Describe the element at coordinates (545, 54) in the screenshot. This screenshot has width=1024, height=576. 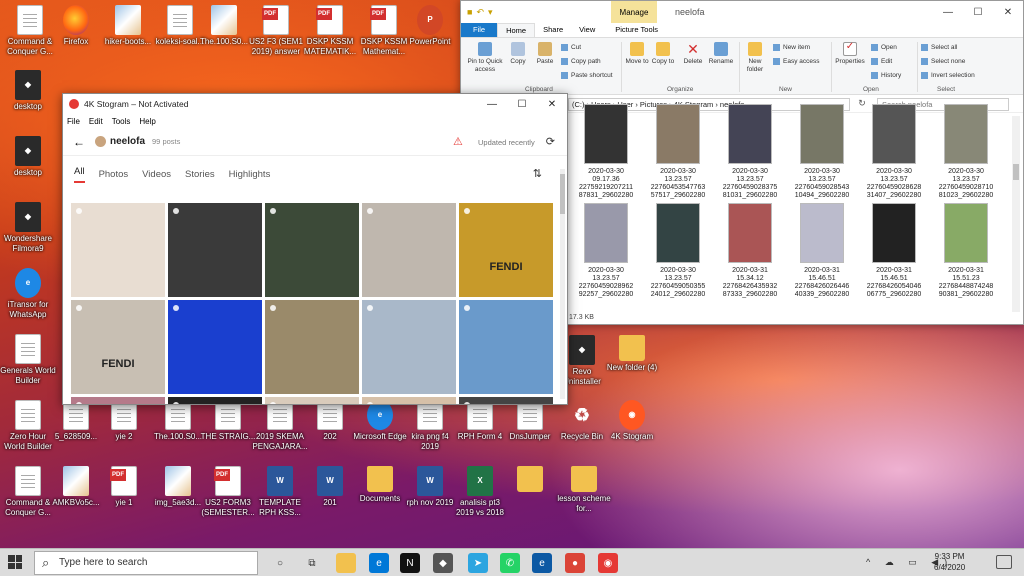
I see `paste-button: Paste` at that location.